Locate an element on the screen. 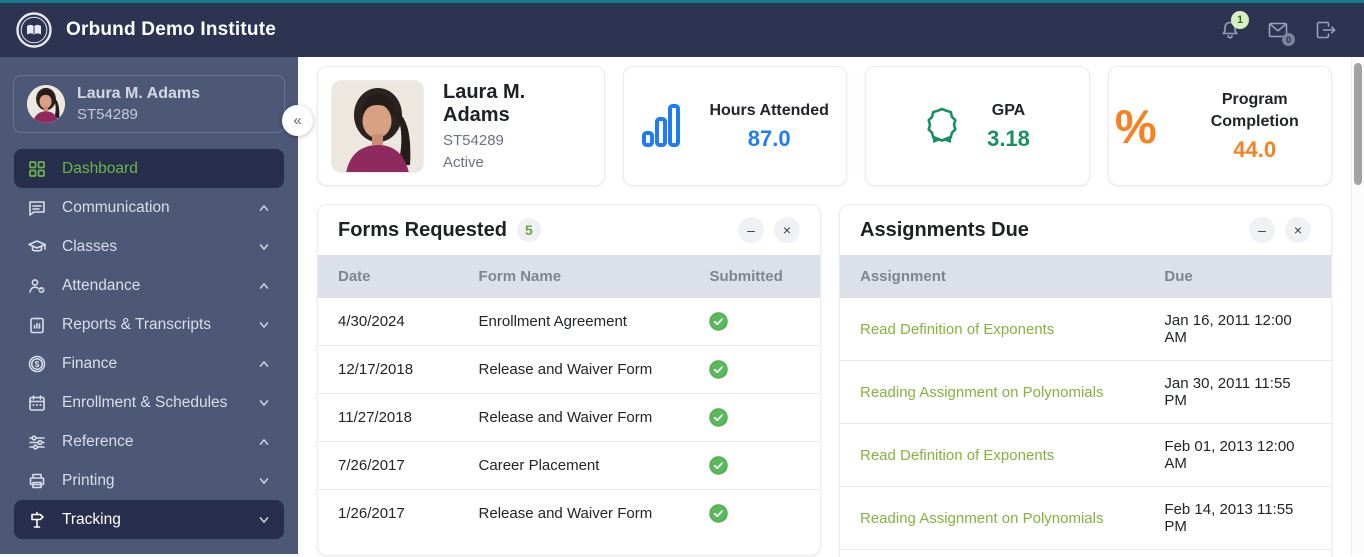  stat-label: Hours Attended is located at coordinates (769, 111).